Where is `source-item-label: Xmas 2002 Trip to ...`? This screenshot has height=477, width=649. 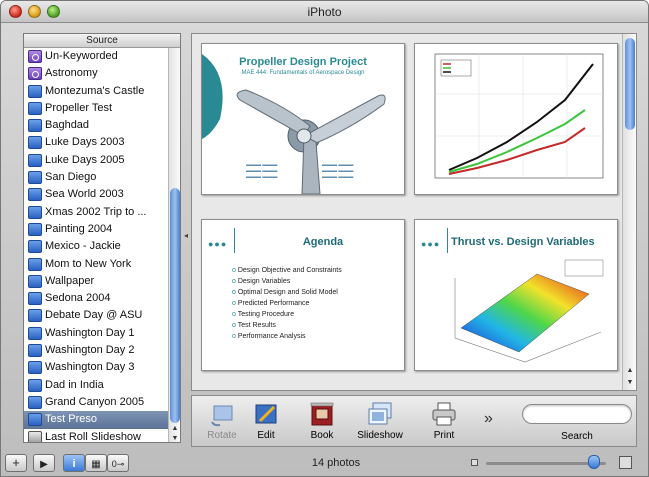
source-item-label: Xmas 2002 Trip to ... is located at coordinates (96, 211).